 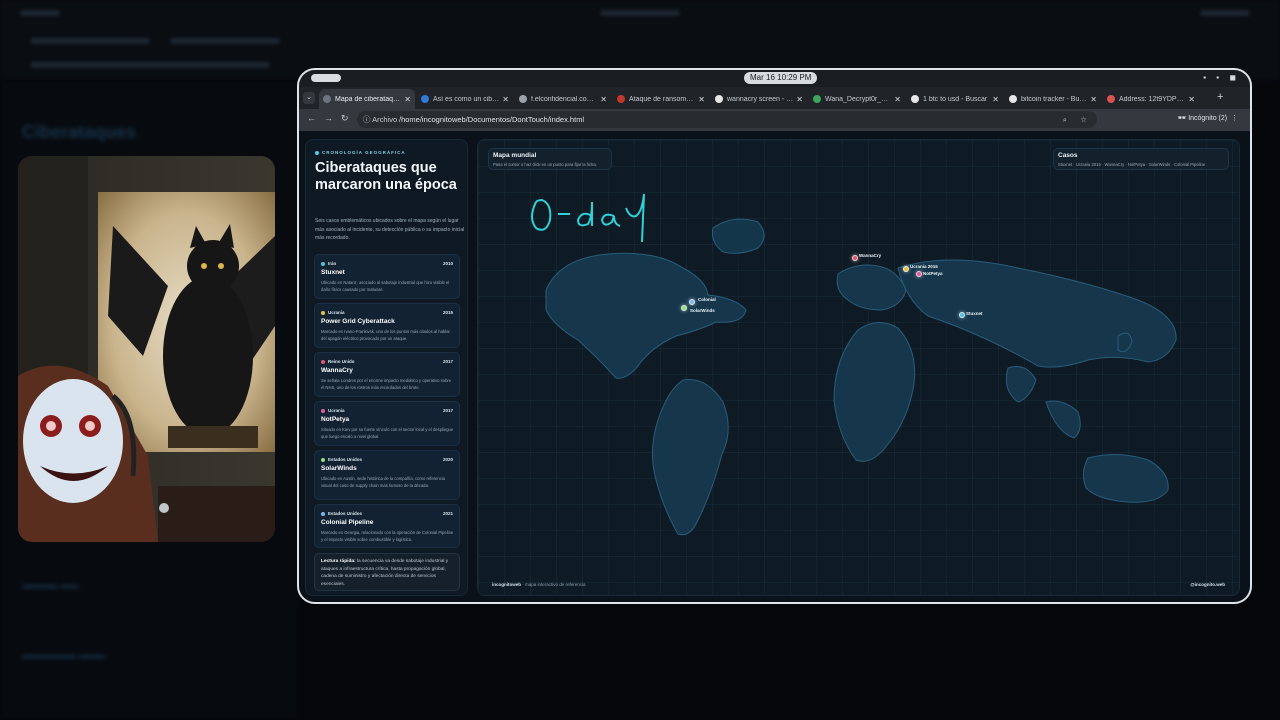 What do you see at coordinates (646, 315) in the screenshot?
I see `north-america-shape` at bounding box center [646, 315].